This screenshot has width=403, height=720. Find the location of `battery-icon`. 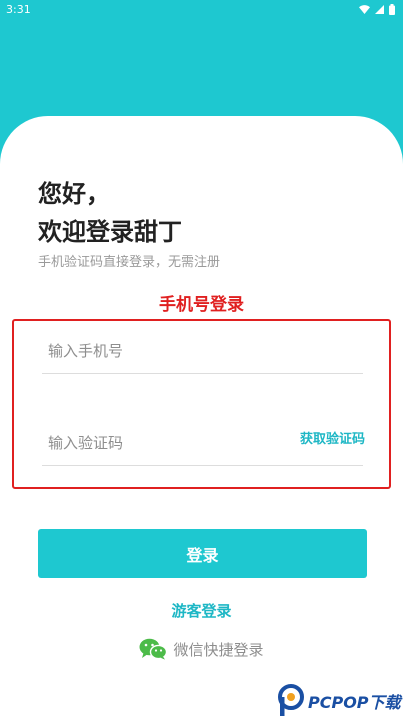

battery-icon is located at coordinates (392, 9).